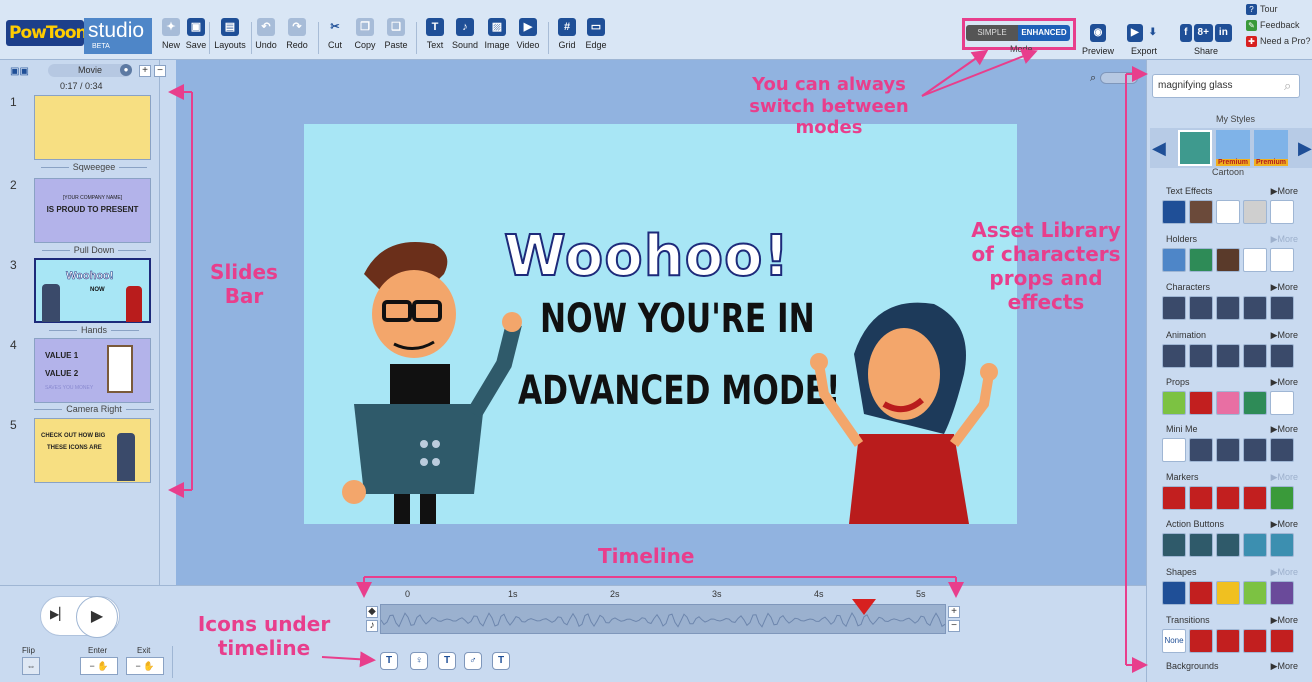 This screenshot has height=682, width=1312. I want to click on asset-category-name: Markers, so click(1182, 477).